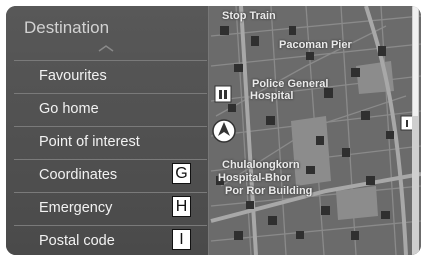 This screenshot has width=427, height=261. Describe the element at coordinates (76, 208) in the screenshot. I see `menu-item-label: Emergency` at that location.